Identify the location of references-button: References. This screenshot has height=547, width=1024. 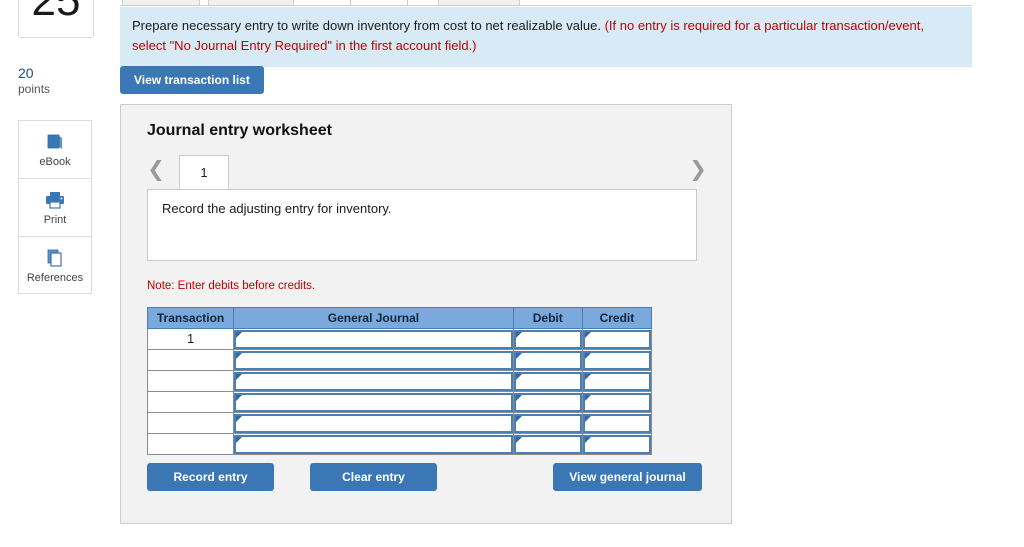
(55, 265).